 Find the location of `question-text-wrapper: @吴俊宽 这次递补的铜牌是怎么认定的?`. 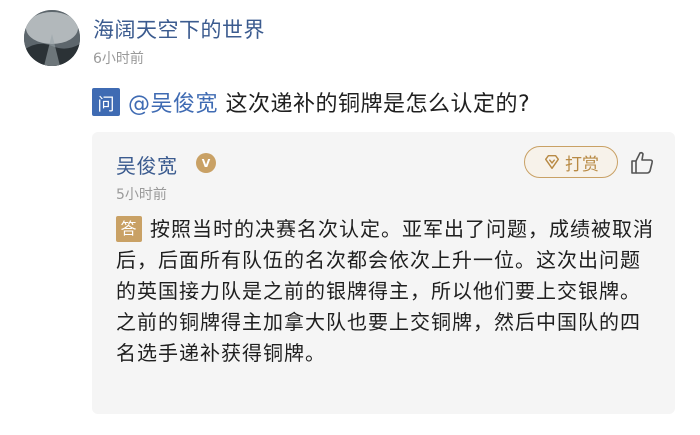

question-text-wrapper: @吴俊宽 这次递补的铜牌是怎么认定的? is located at coordinates (329, 102).